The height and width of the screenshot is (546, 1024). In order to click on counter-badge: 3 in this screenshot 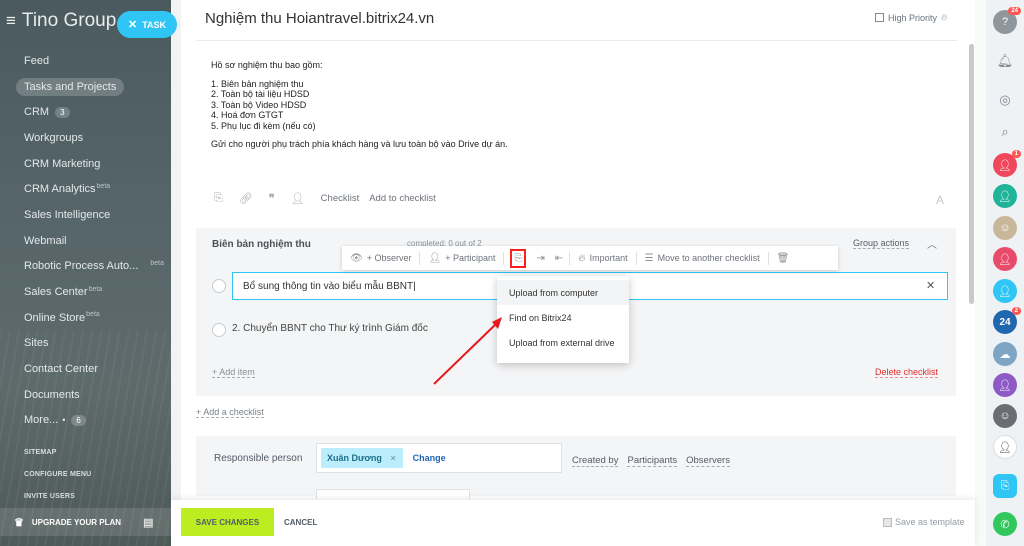, I will do `click(62, 112)`.